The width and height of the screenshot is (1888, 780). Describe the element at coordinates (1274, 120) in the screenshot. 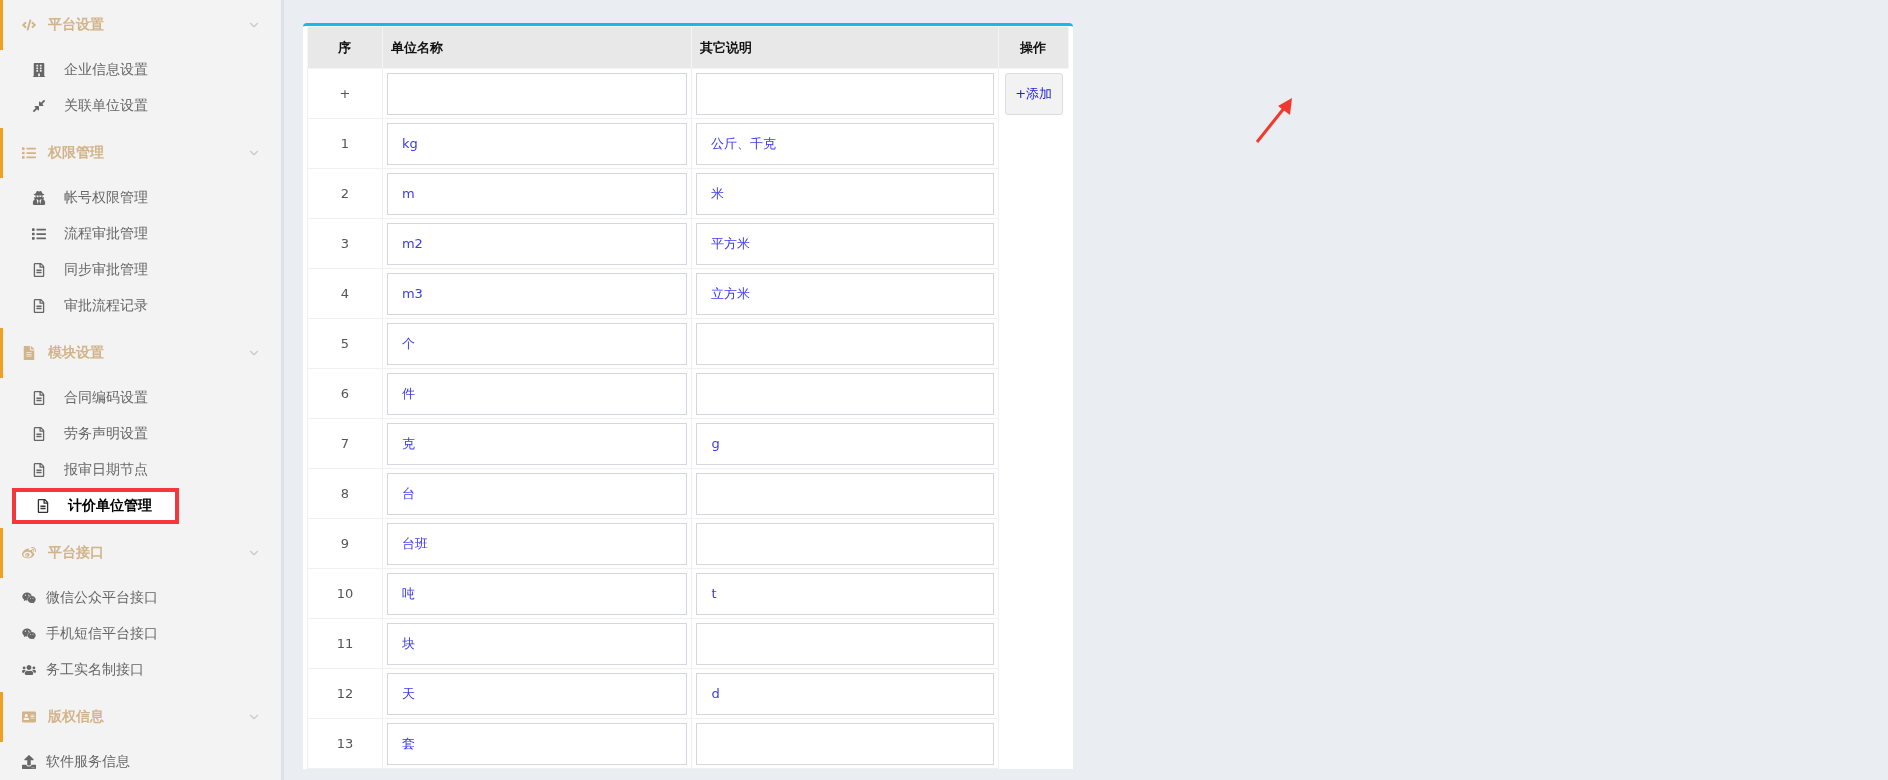

I see `annotation-arrow` at that location.